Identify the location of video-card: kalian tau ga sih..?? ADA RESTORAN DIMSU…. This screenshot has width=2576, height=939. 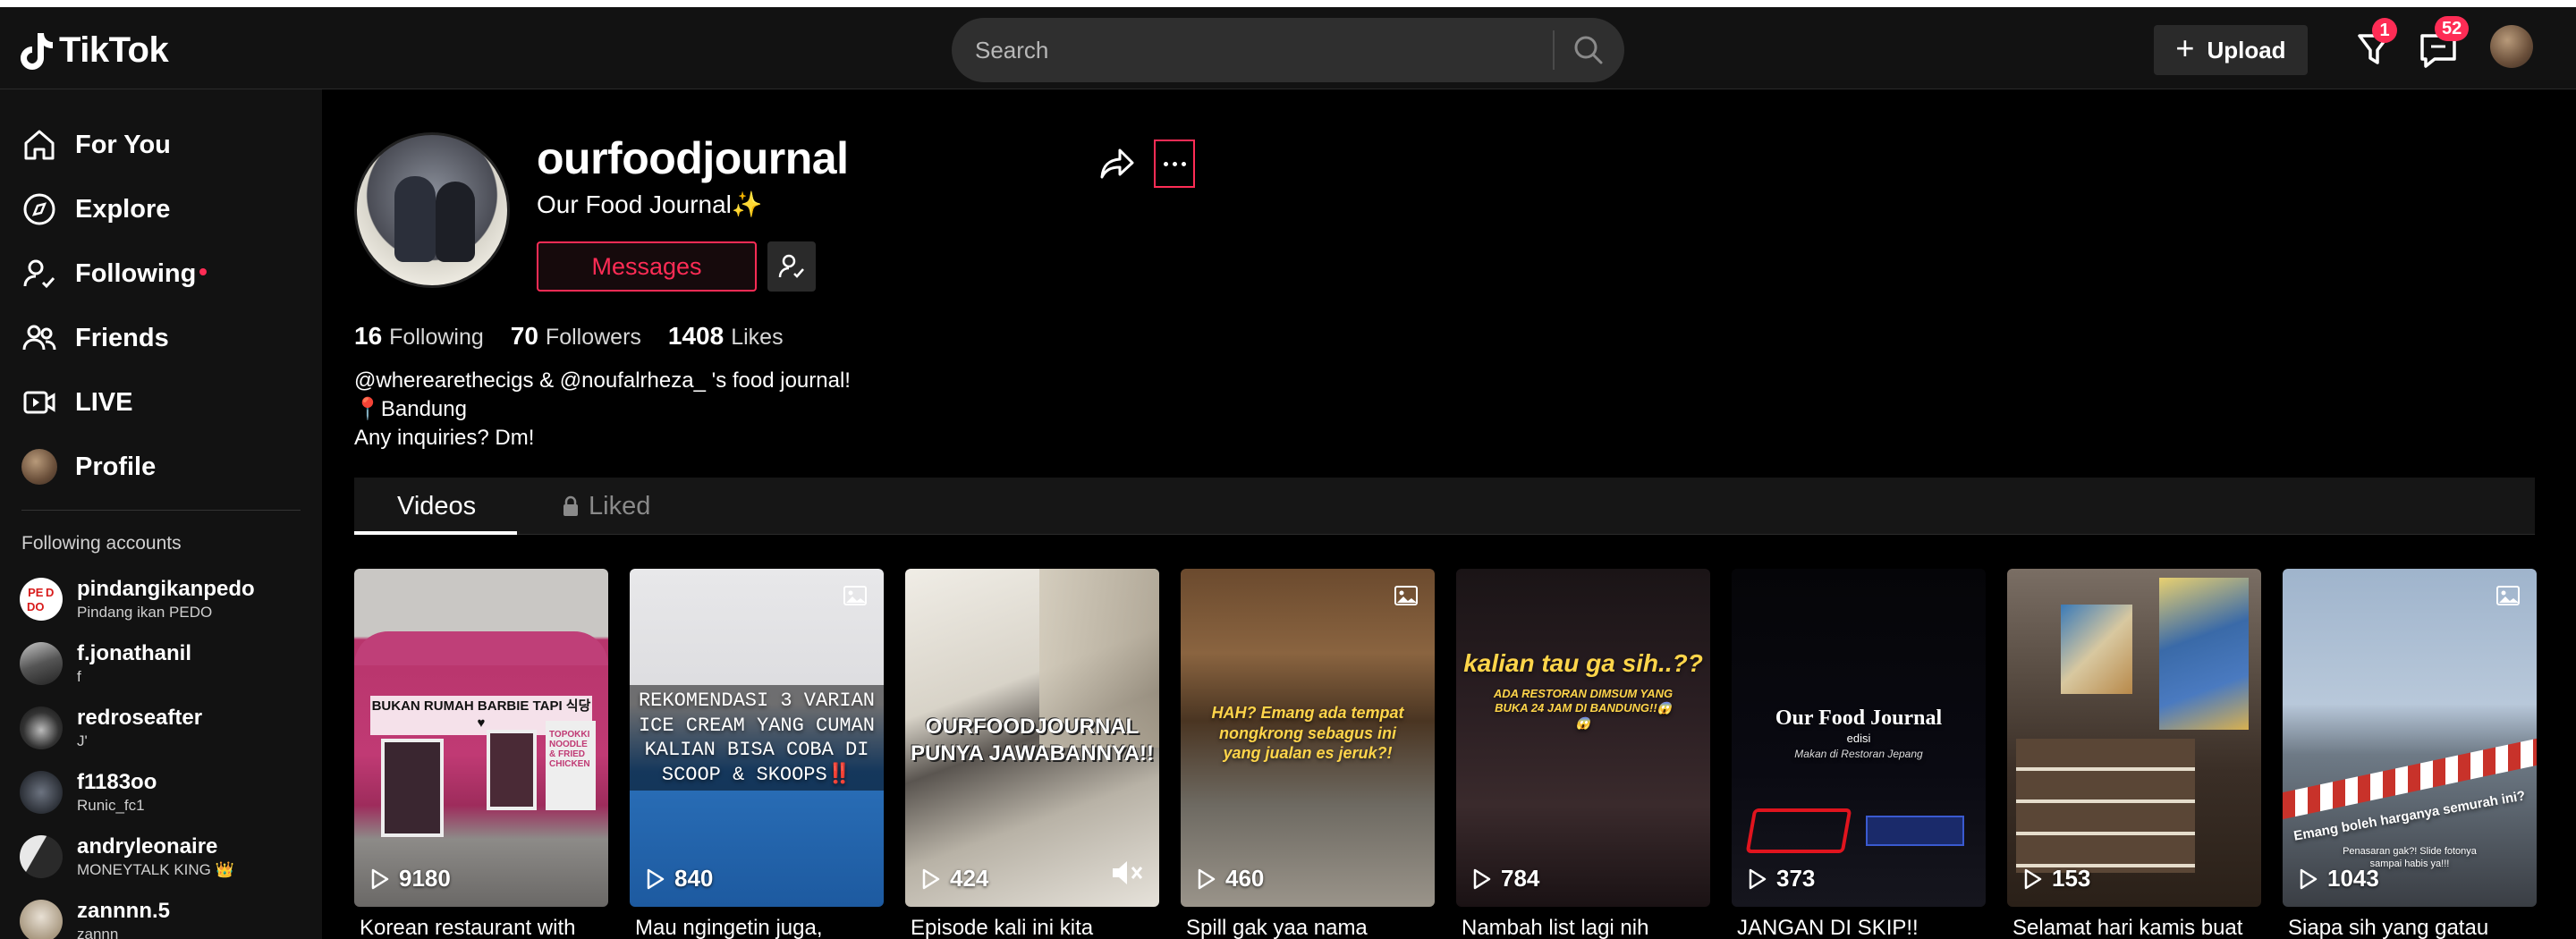
(1583, 738).